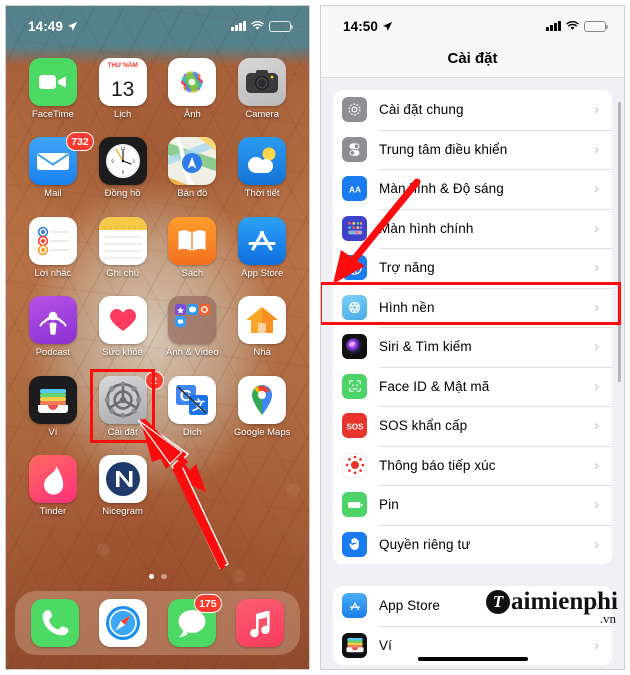 This screenshot has width=630, height=675. I want to click on camera-icon, so click(262, 82).